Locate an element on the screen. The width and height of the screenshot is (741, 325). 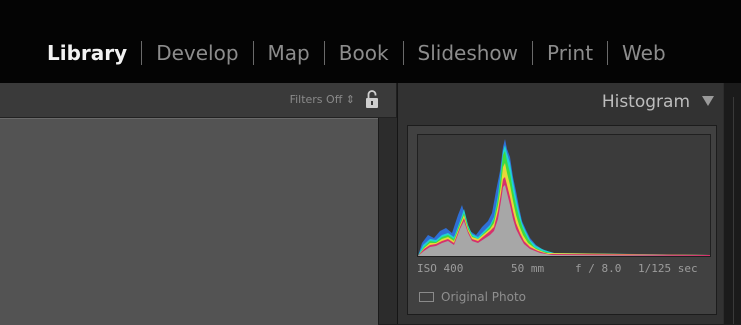
library-filter-bar: Filters Off ⇕ is located at coordinates (198, 100).